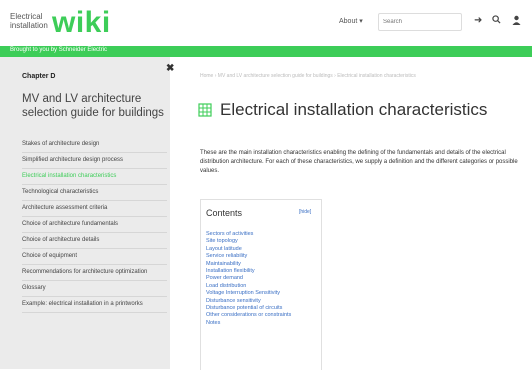  I want to click on sidebar-item-technological: Technological characteristics, so click(94, 193).